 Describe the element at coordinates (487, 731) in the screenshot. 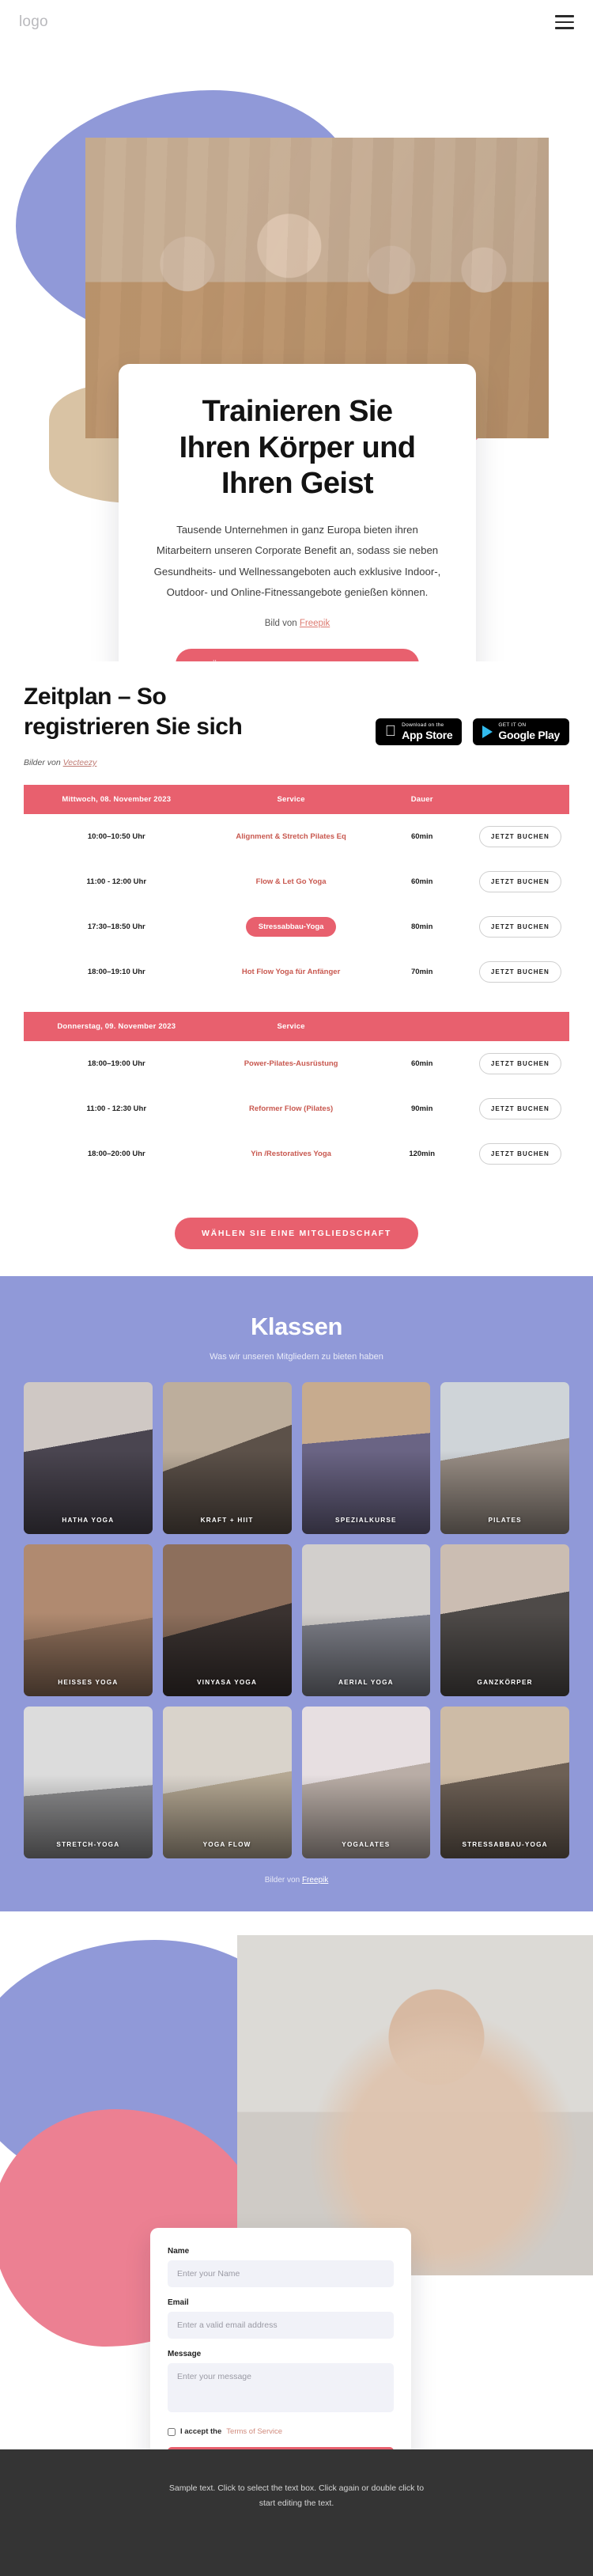

I see `google-play-icon` at that location.